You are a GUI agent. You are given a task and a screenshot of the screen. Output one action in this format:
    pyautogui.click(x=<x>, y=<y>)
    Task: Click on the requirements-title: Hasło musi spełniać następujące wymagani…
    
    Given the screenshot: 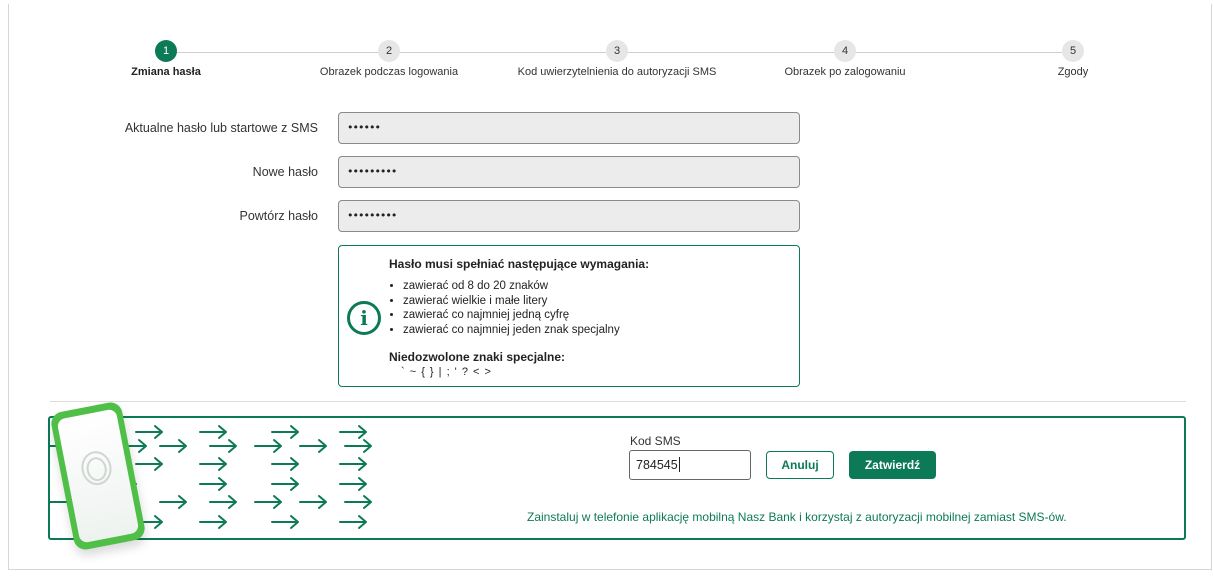 What is the action you would take?
    pyautogui.click(x=519, y=264)
    